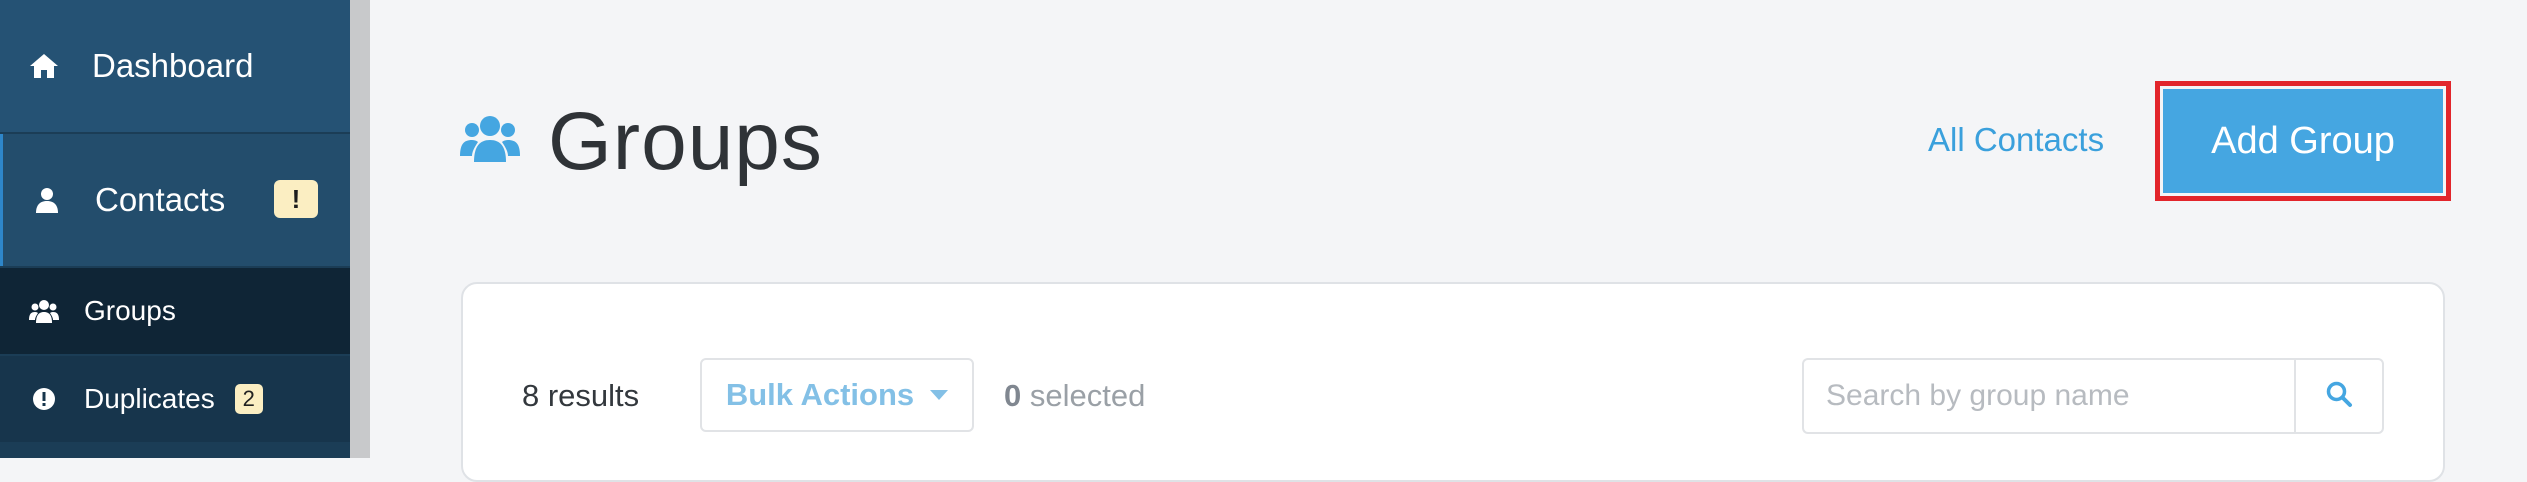 The width and height of the screenshot is (2527, 482). I want to click on results-number: 8, so click(531, 395).